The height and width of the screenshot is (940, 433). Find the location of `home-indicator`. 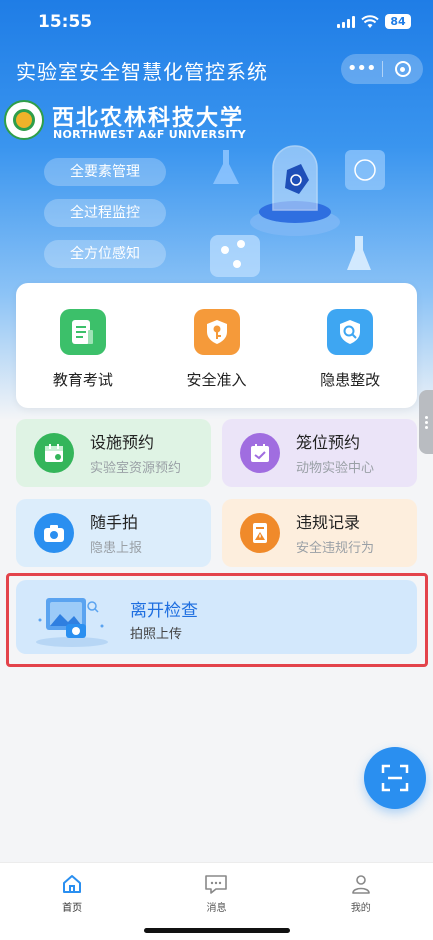

home-indicator is located at coordinates (217, 930).